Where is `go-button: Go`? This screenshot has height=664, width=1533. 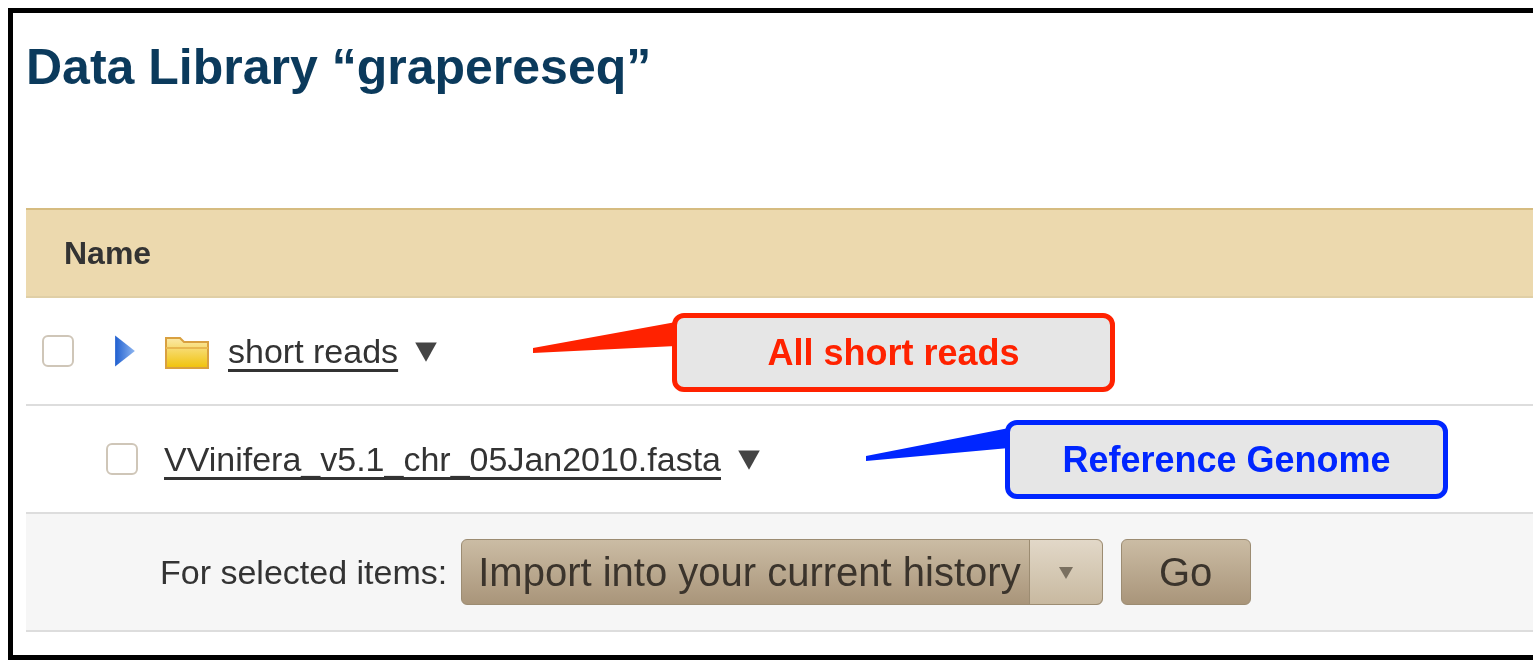 go-button: Go is located at coordinates (1185, 572).